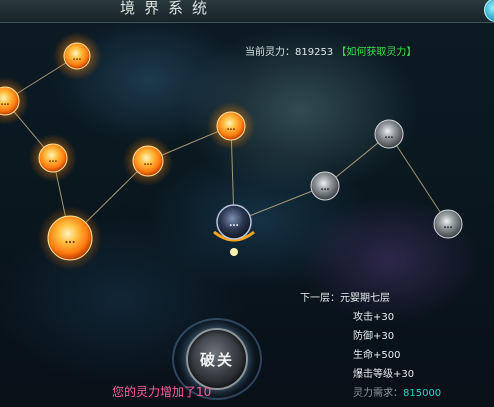 The image size is (494, 407). I want to click on requirement-label: 灵力需求：, so click(378, 393).